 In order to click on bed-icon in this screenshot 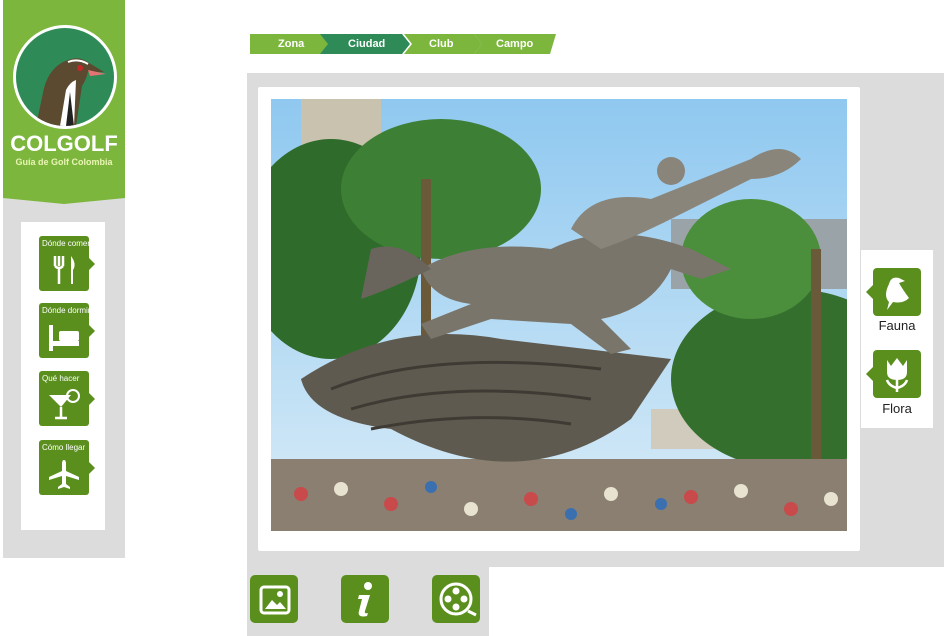, I will do `click(64, 338)`.